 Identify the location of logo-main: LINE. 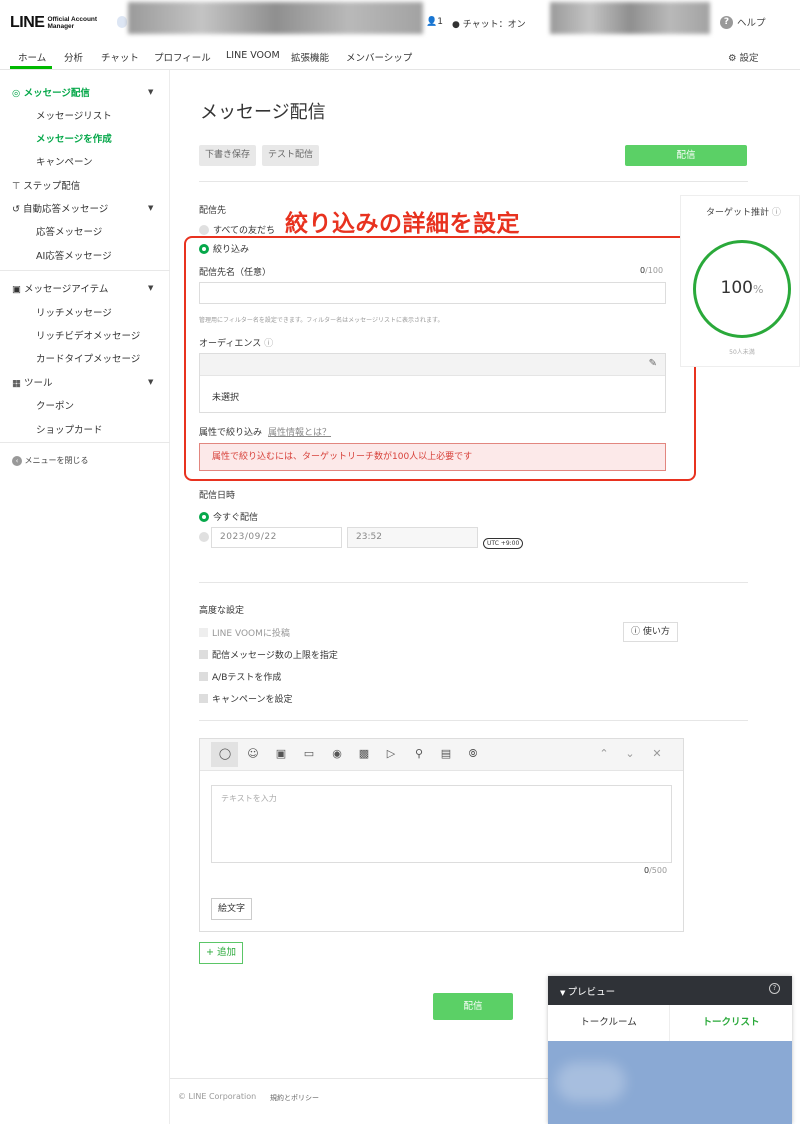
(27, 22).